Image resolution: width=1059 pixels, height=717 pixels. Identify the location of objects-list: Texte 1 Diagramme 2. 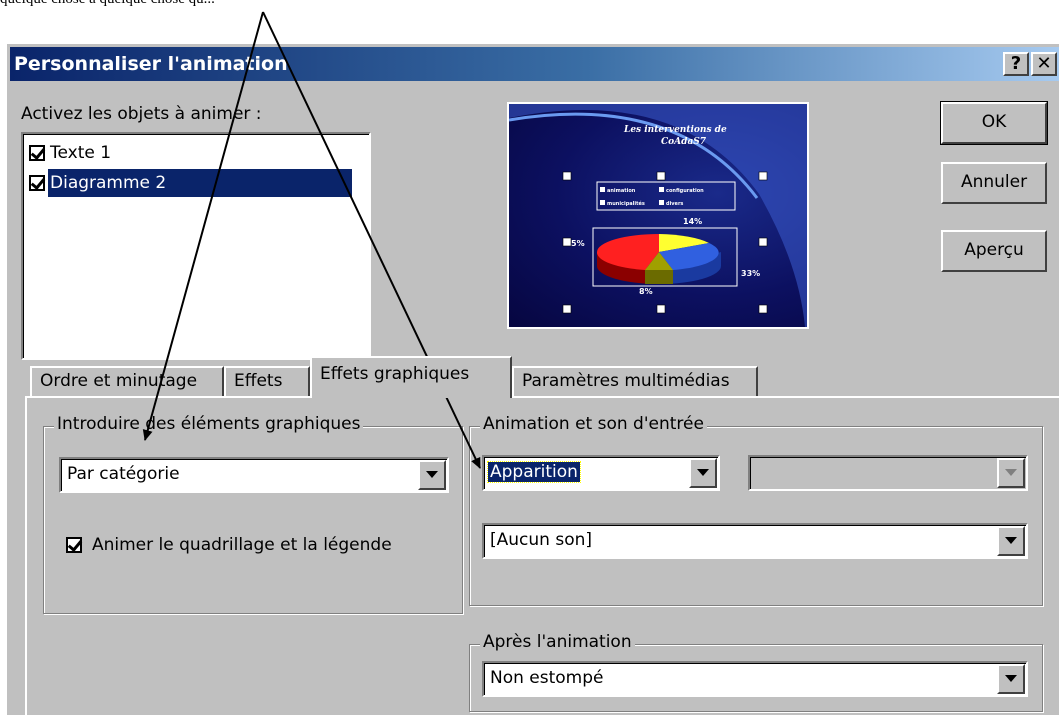
(196, 246).